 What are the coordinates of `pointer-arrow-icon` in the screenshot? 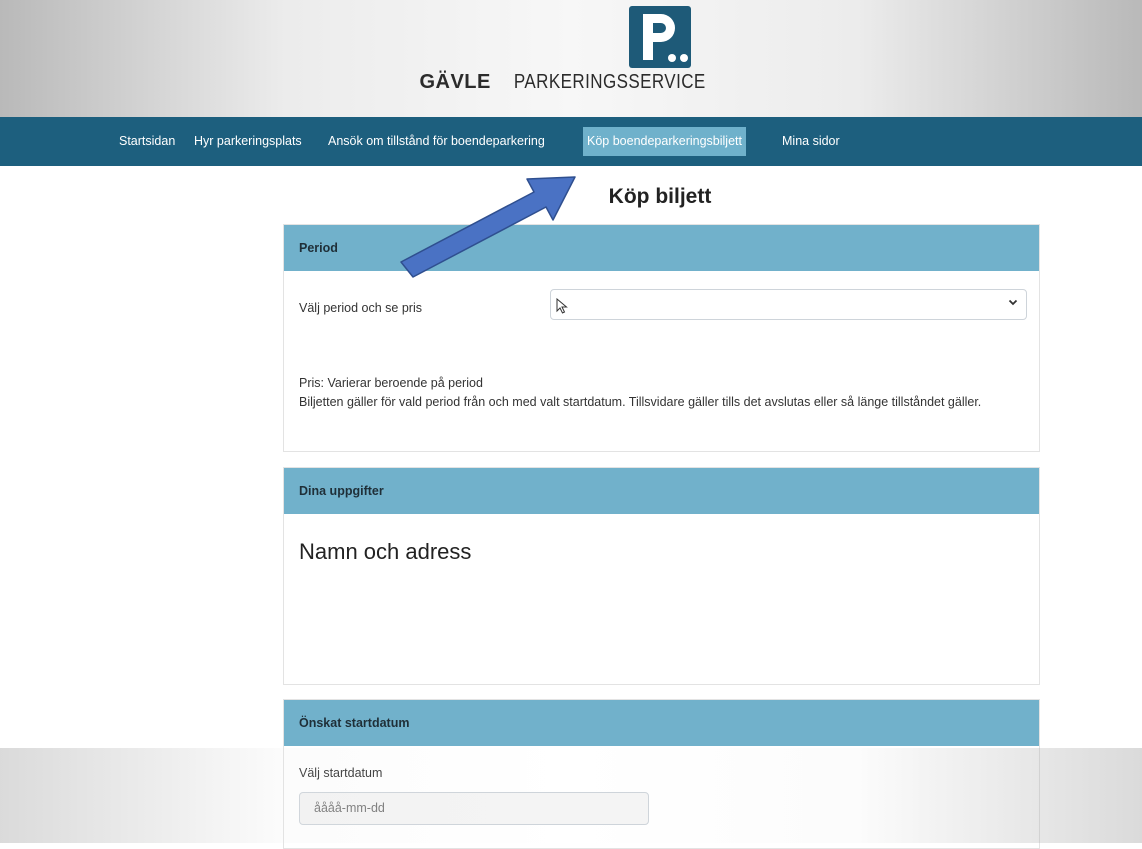 It's located at (490, 228).